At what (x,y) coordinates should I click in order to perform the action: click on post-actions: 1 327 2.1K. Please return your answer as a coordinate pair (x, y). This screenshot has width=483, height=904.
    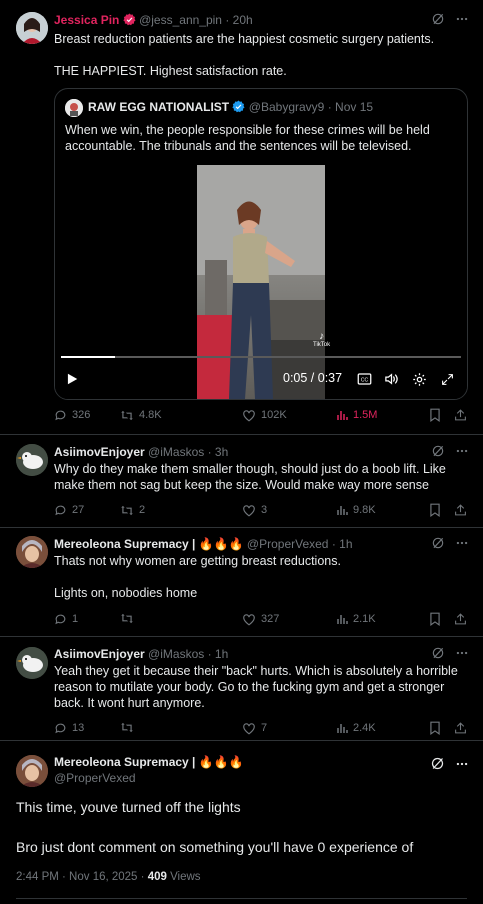
    Looking at the image, I should click on (261, 621).